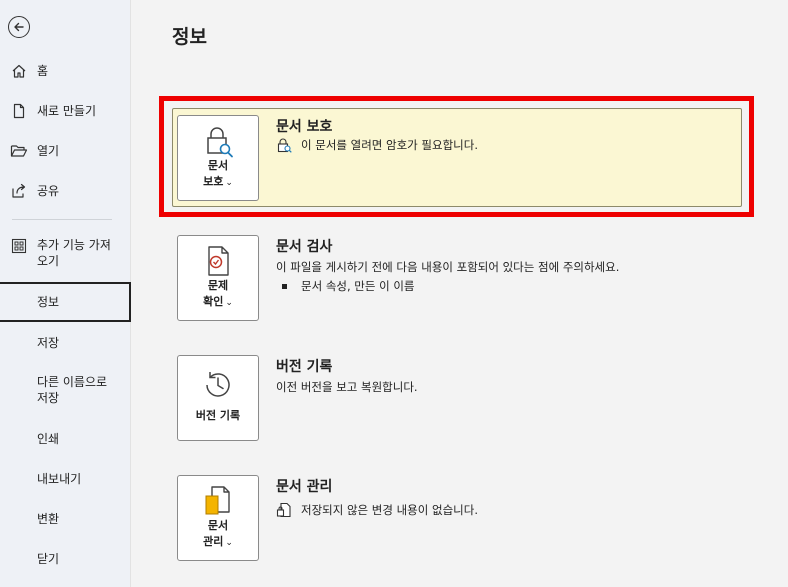 The width and height of the screenshot is (788, 587). What do you see at coordinates (19, 151) in the screenshot?
I see `open-folder-icon` at bounding box center [19, 151].